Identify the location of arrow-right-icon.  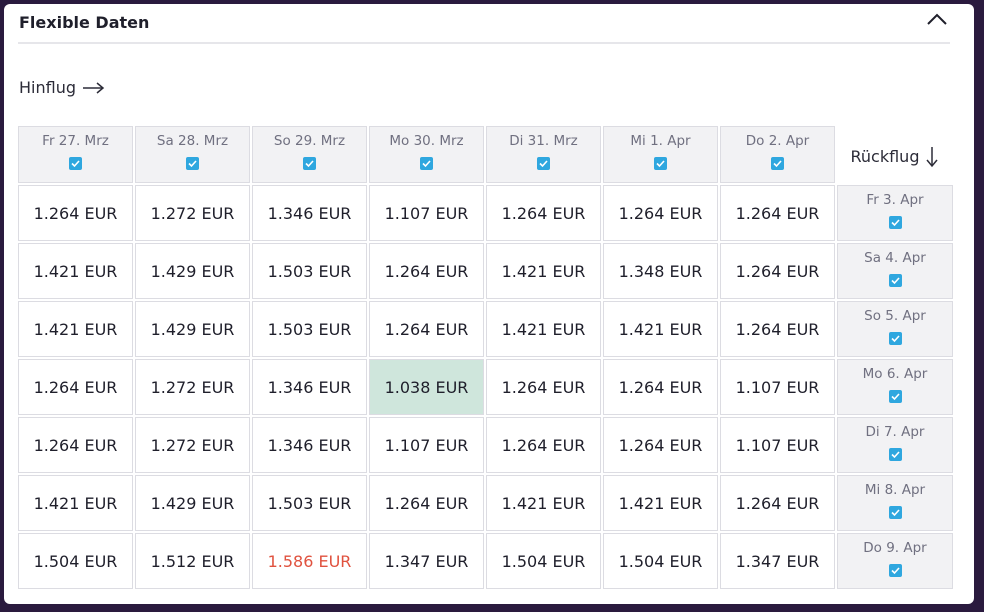
(94, 87).